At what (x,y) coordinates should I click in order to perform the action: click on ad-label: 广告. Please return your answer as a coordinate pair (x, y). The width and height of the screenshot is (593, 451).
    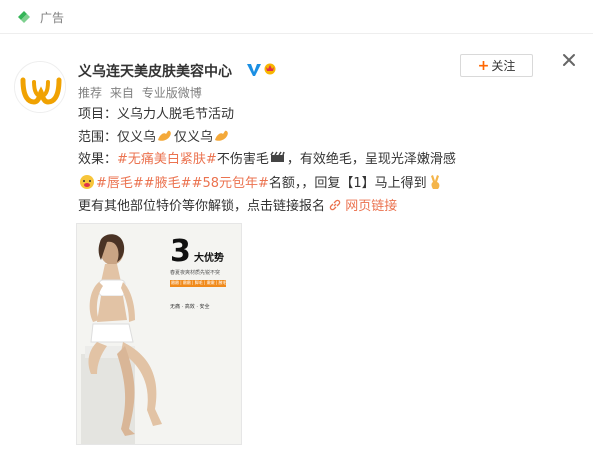
    Looking at the image, I should click on (52, 18).